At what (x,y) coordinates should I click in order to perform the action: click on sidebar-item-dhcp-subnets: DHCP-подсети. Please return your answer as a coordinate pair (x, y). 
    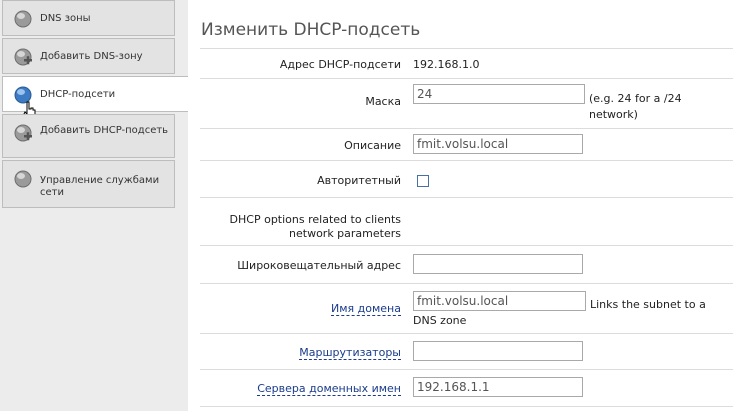
    Looking at the image, I should click on (95, 98).